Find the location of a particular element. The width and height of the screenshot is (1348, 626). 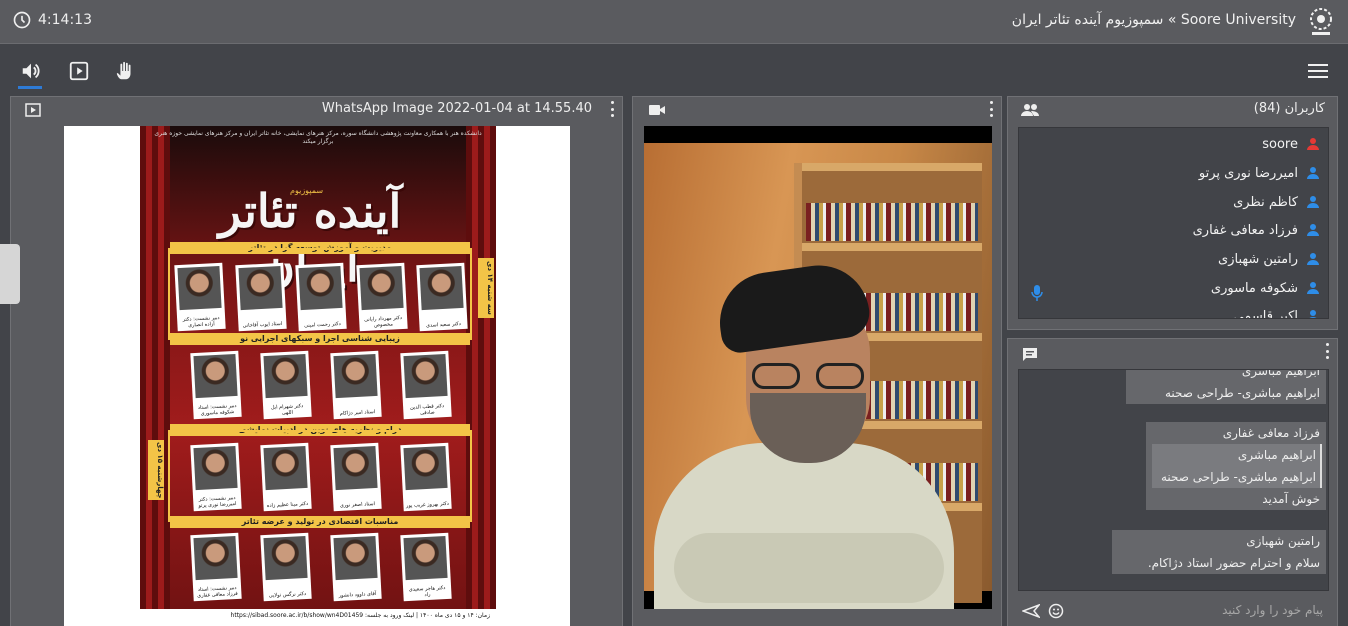

speaker-photo: استاد امیر دژاکام is located at coordinates (356, 385).